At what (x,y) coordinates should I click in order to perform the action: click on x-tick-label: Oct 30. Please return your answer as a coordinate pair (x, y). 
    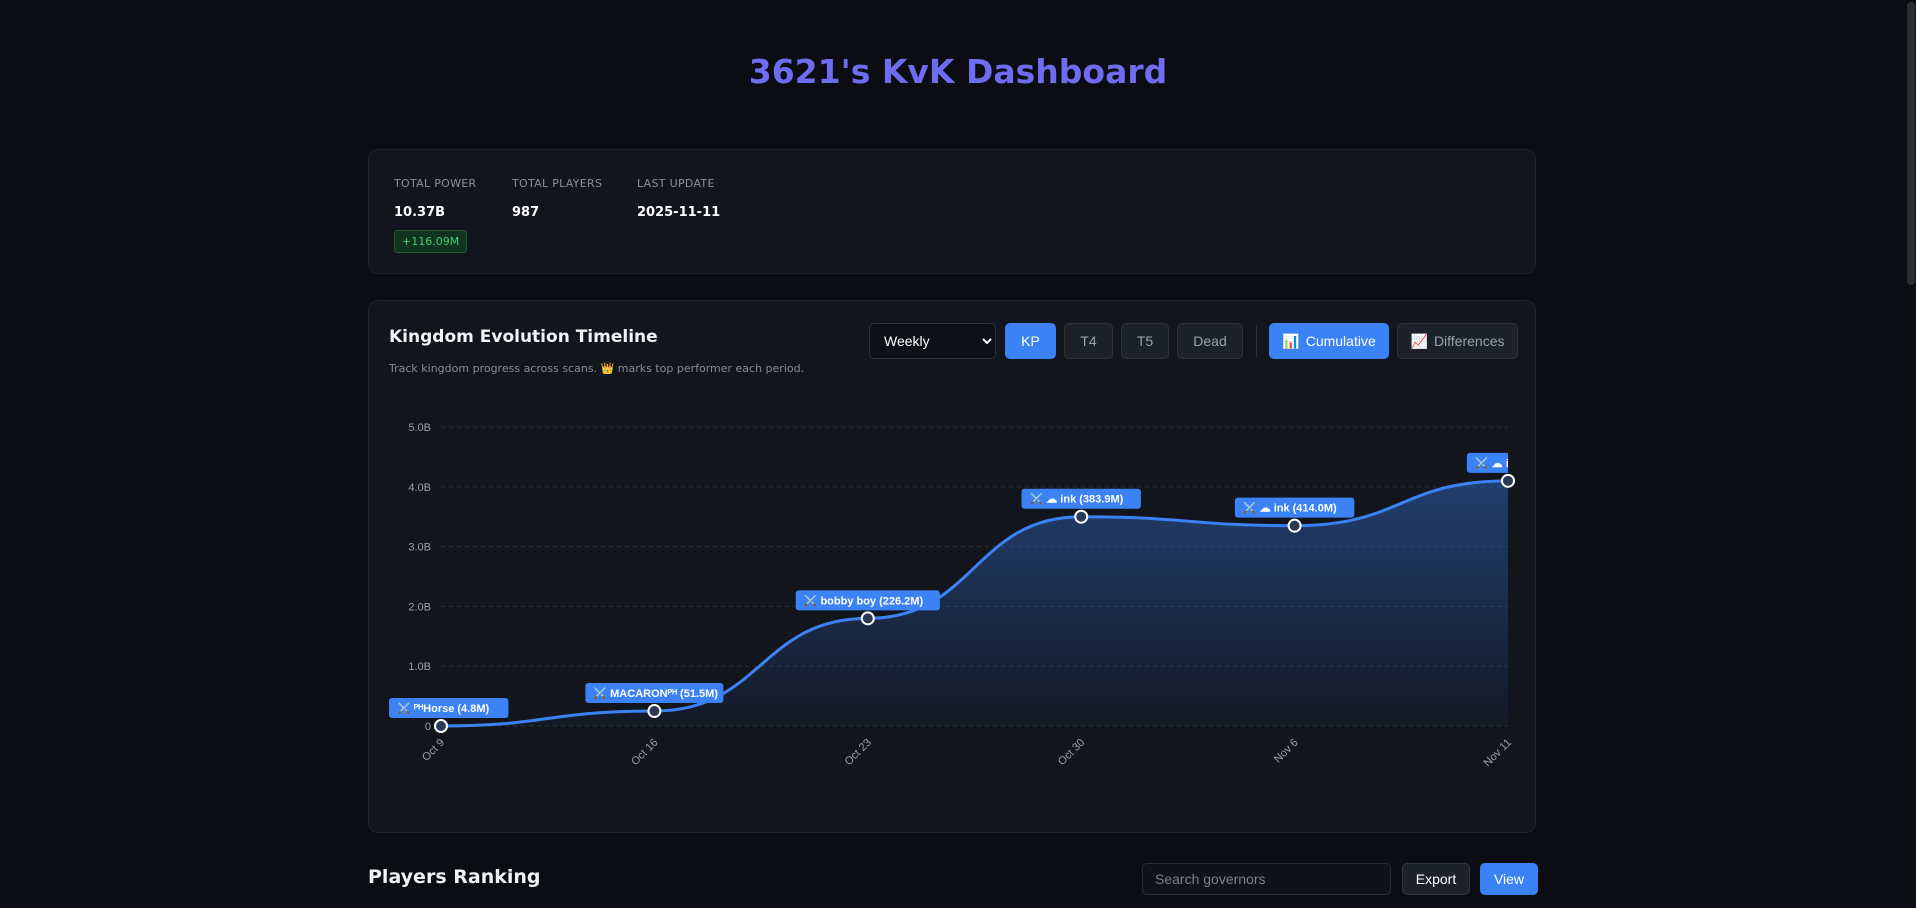
    Looking at the image, I should click on (1071, 752).